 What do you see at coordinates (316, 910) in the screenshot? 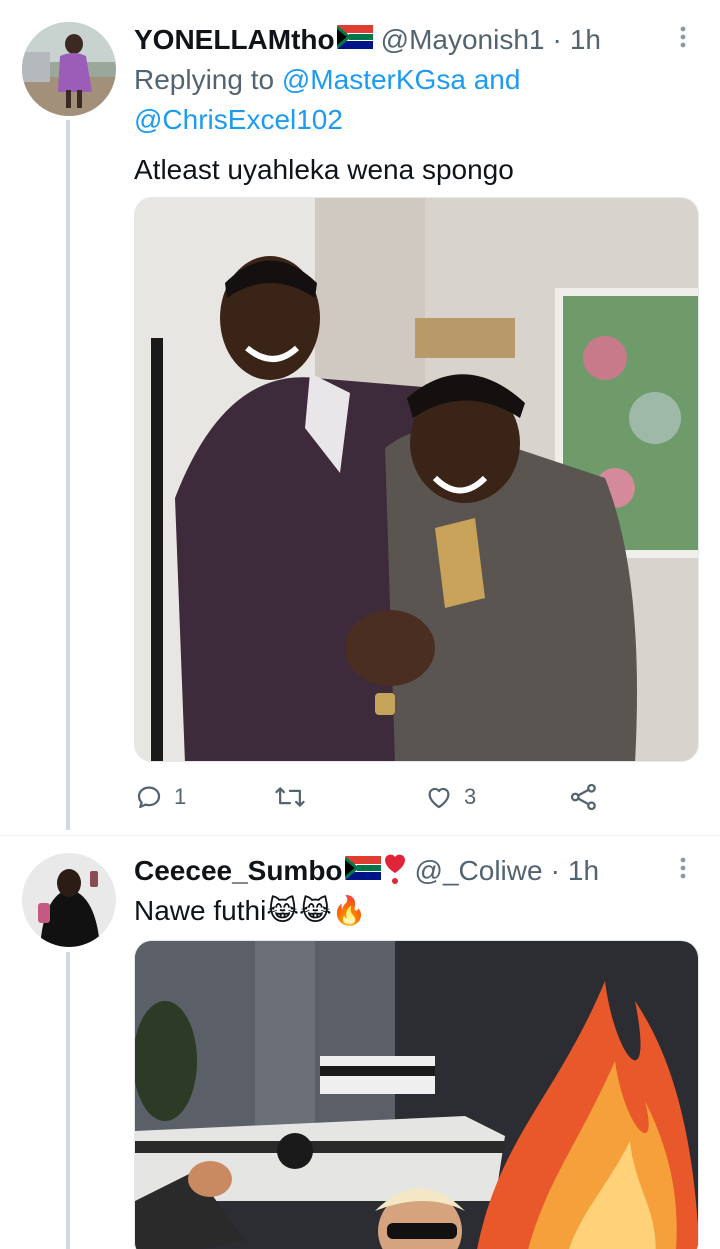
I see `emoji-text: 😹😹🔥` at bounding box center [316, 910].